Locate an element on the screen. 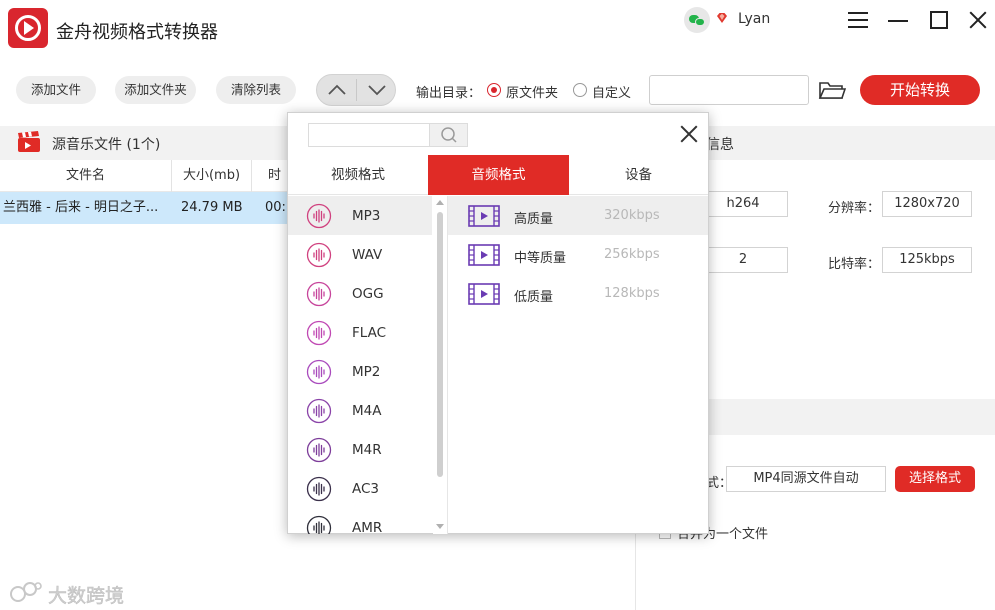  chevron-up-icon is located at coordinates (337, 89).